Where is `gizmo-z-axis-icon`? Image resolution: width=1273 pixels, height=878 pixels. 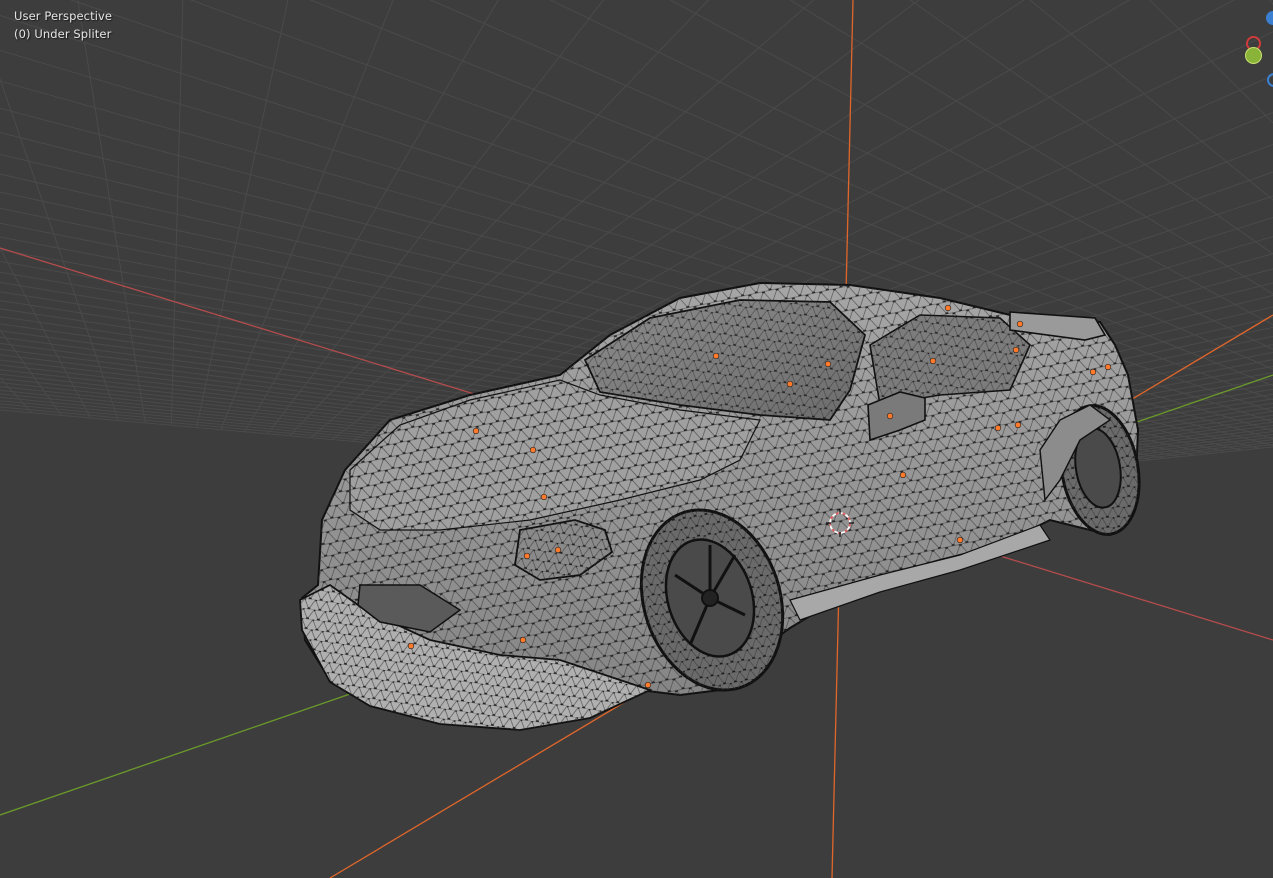
gizmo-z-axis-icon is located at coordinates (1269, 18).